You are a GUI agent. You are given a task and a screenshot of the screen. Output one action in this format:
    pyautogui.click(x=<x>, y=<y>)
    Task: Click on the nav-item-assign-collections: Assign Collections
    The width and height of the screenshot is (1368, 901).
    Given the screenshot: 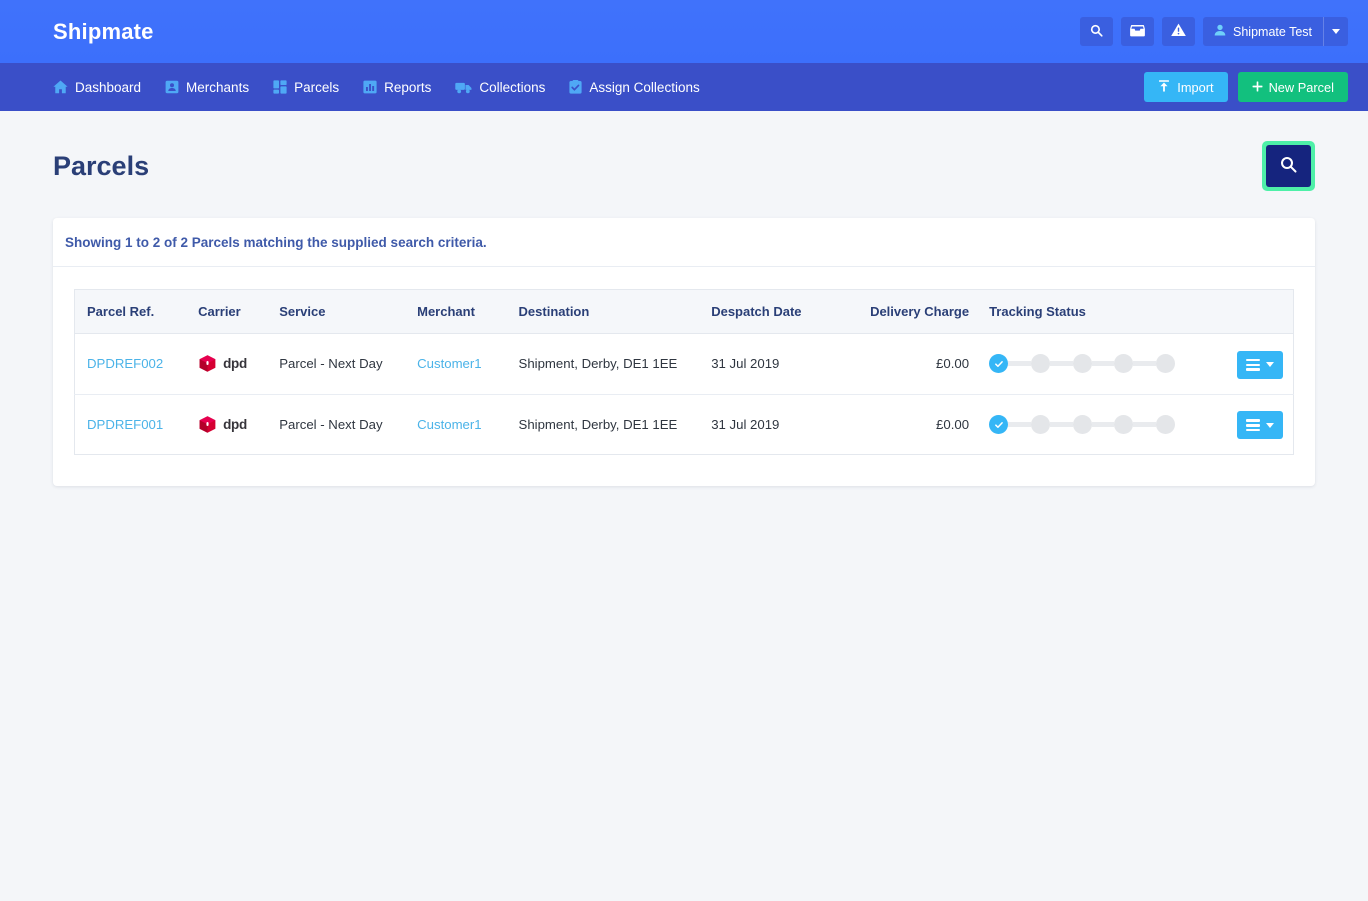 What is the action you would take?
    pyautogui.click(x=634, y=87)
    